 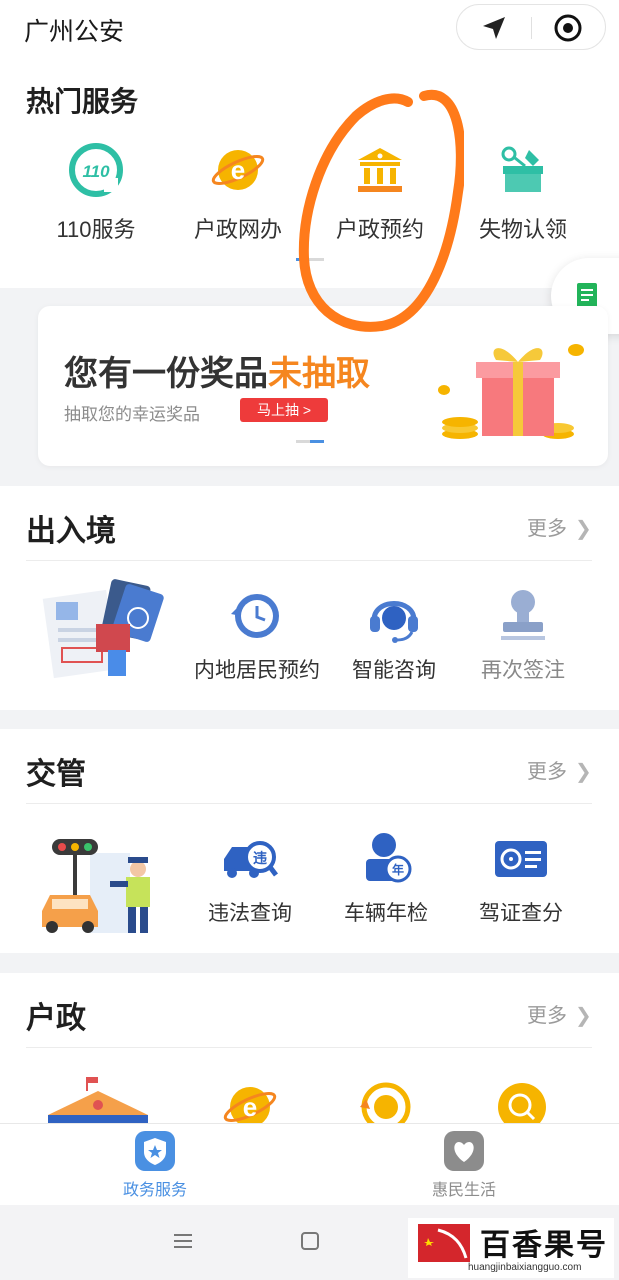 I want to click on tab-public-life: 惠民生活, so click(x=464, y=1166).